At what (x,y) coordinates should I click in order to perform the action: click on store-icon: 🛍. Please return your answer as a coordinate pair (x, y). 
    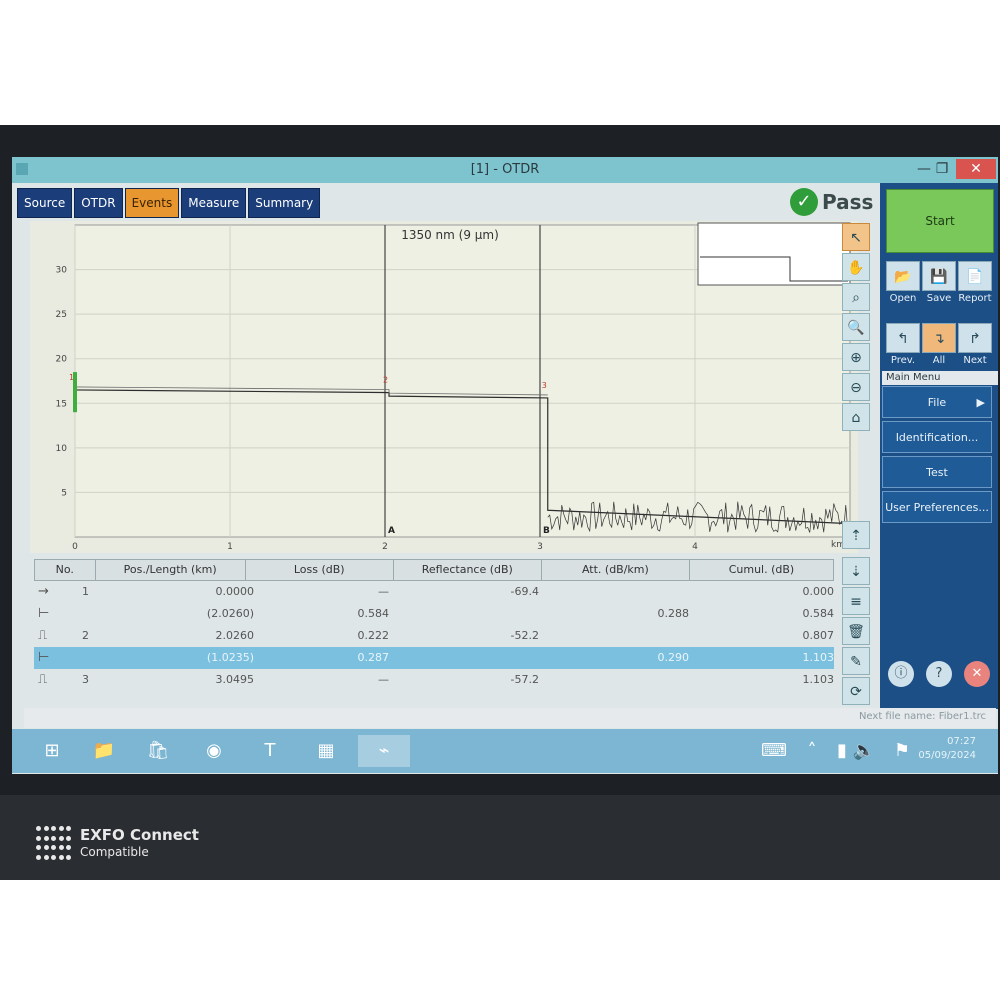
    Looking at the image, I should click on (158, 751).